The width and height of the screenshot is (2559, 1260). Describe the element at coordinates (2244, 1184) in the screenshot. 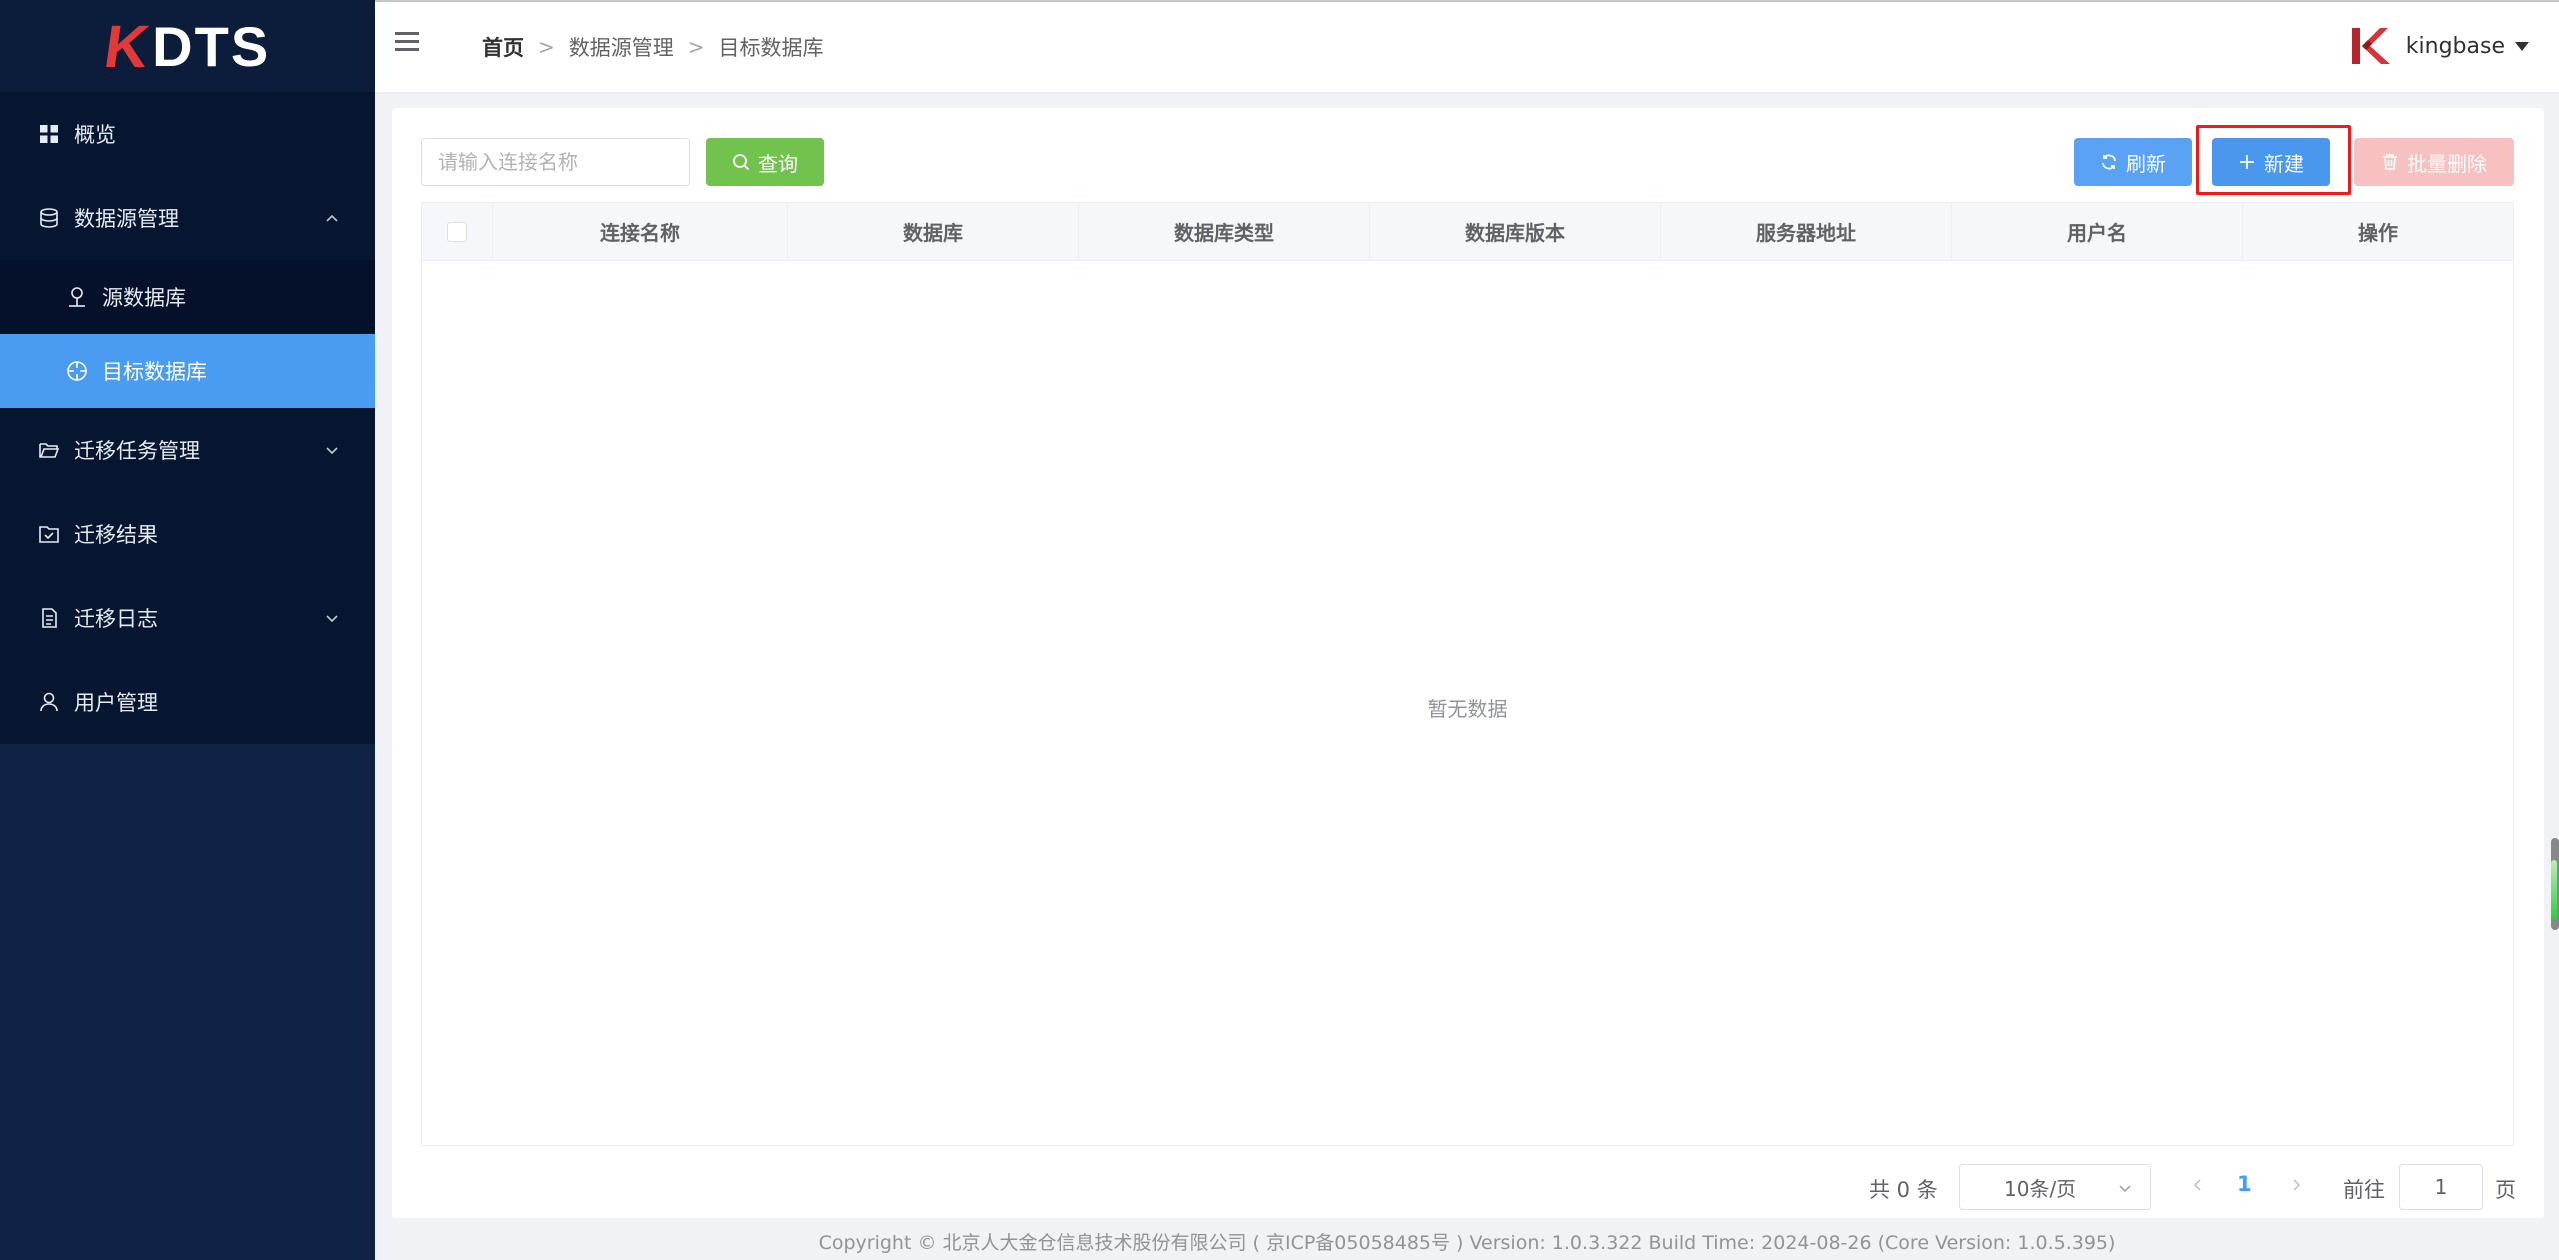

I see `page-number-current: 1` at that location.